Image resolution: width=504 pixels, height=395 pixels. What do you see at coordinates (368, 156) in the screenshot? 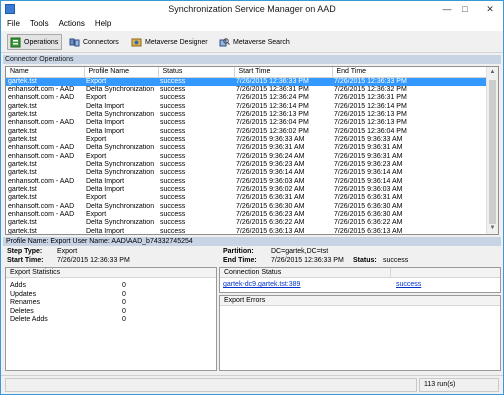
I see `cell-end: 7/26/2015 9:36:31 AM` at bounding box center [368, 156].